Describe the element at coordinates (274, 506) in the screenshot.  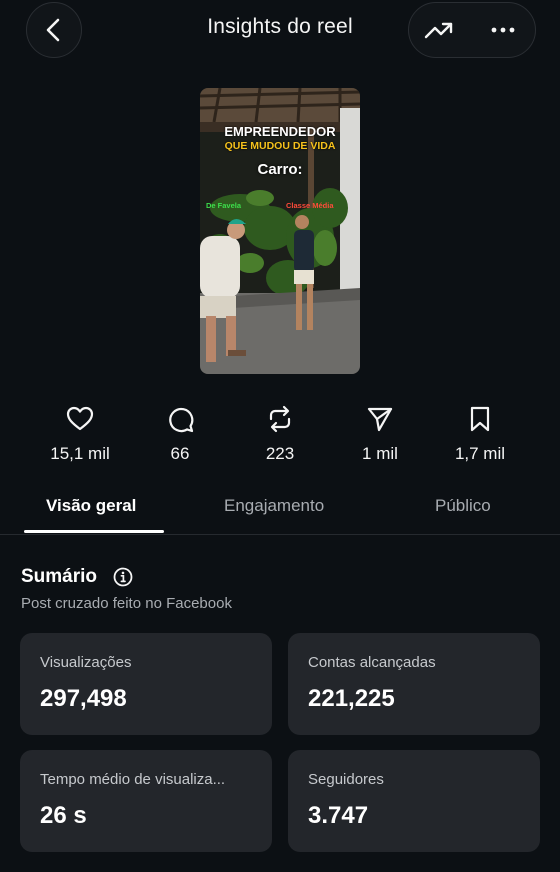
I see `tab-engagement: Engajamento` at that location.